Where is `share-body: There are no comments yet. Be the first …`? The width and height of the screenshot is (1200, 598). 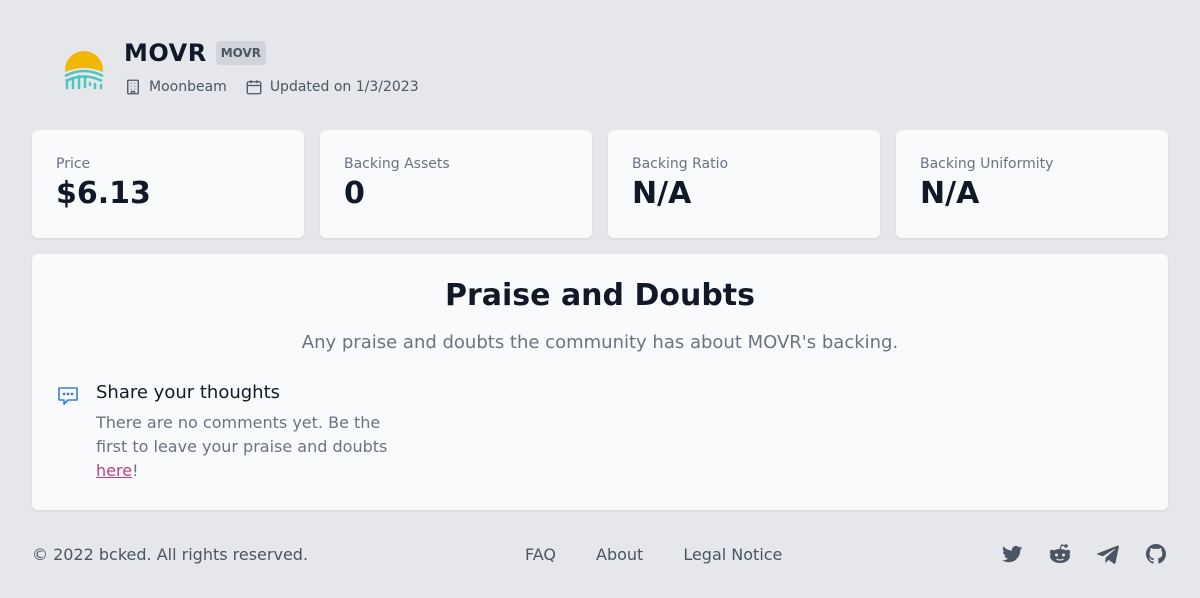 share-body: There are no comments yet. Be the first … is located at coordinates (242, 434).